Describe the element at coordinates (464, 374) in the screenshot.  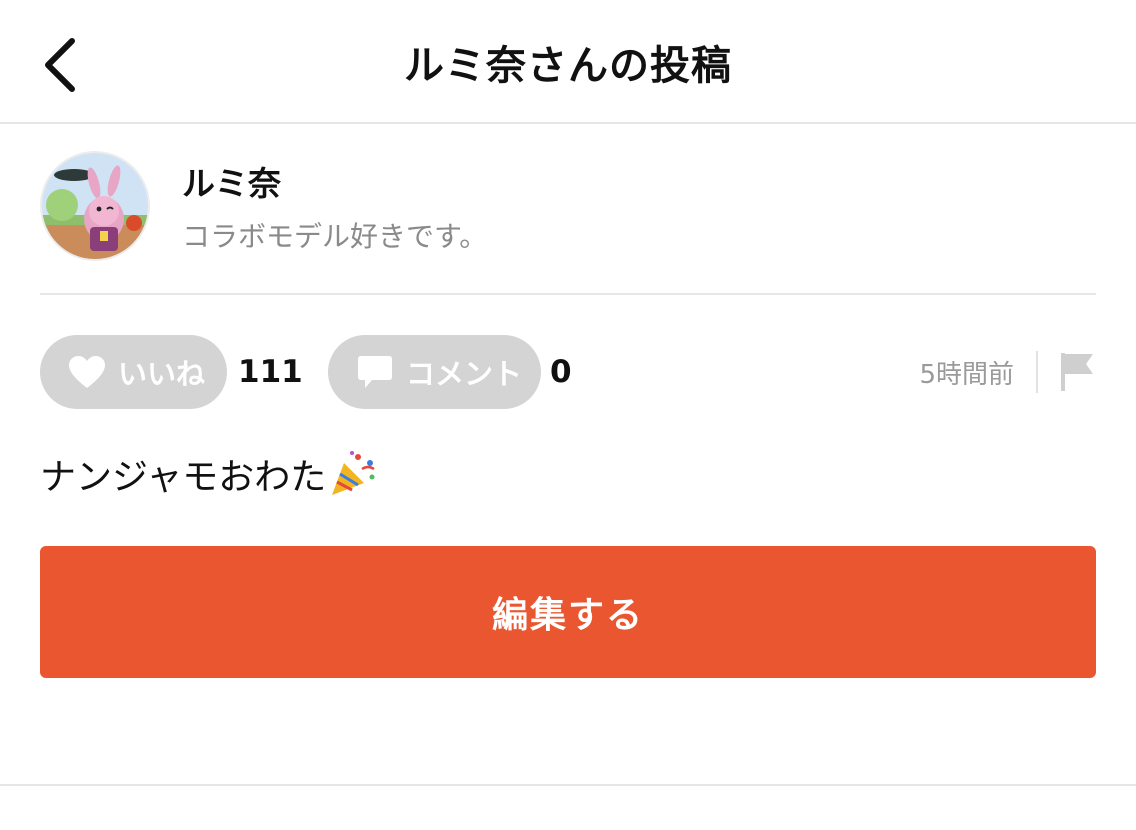
I see `comment-label: コメント` at that location.